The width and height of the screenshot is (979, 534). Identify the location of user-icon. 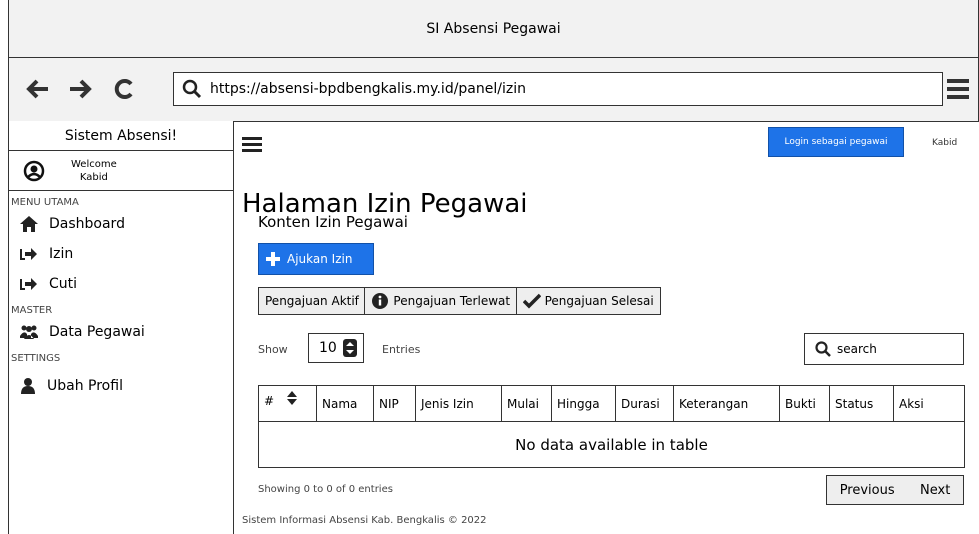
(28, 386).